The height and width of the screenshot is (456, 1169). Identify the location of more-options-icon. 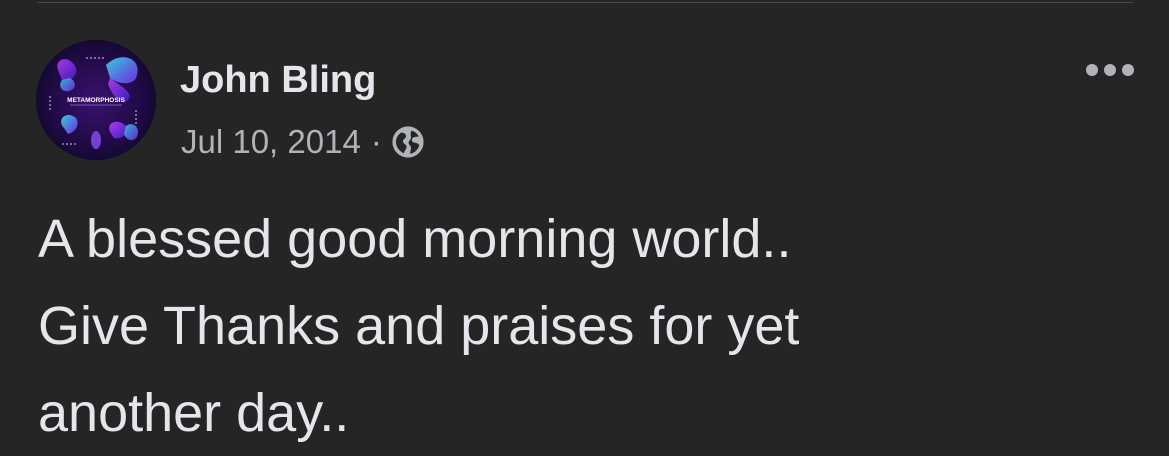
(1110, 70).